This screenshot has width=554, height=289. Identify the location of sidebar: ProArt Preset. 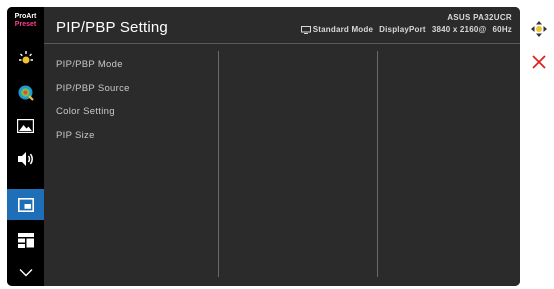
(25, 146).